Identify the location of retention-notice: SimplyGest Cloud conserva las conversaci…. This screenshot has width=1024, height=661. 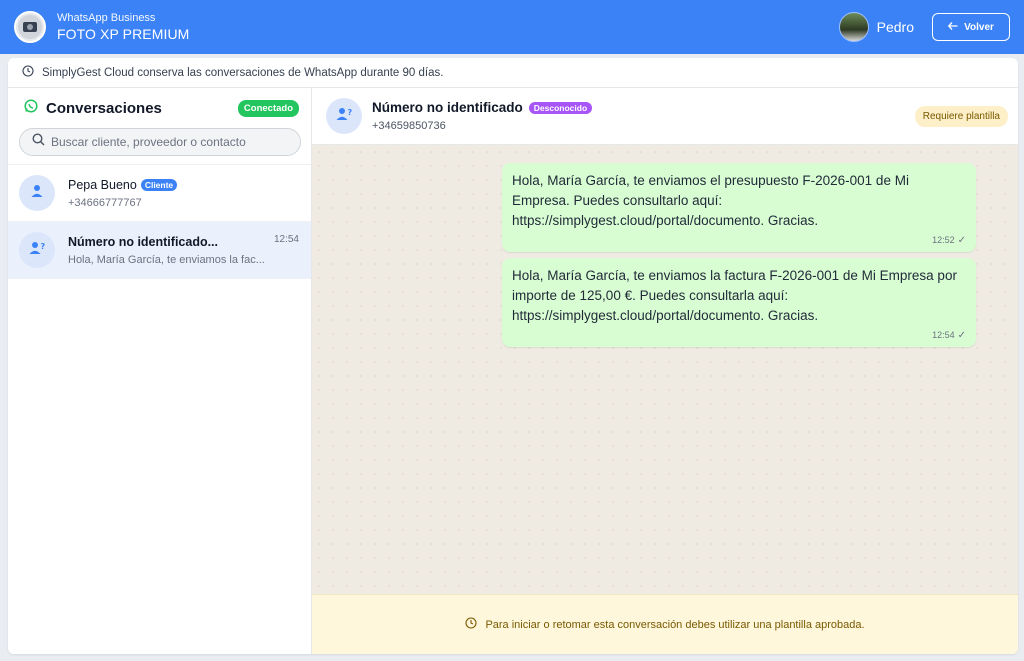
(513, 73).